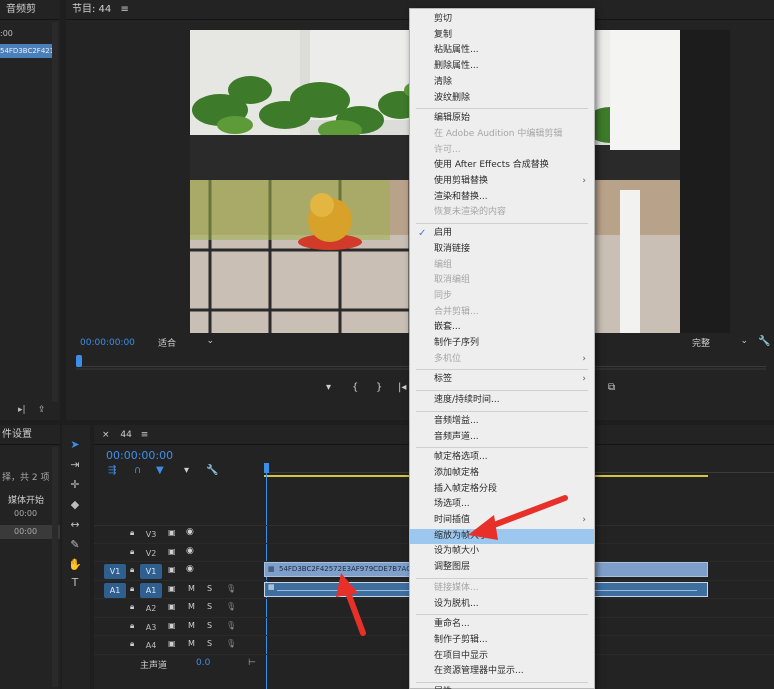 This screenshot has height=689, width=774. What do you see at coordinates (151, 534) in the screenshot?
I see `track-target-v3: V3` at bounding box center [151, 534].